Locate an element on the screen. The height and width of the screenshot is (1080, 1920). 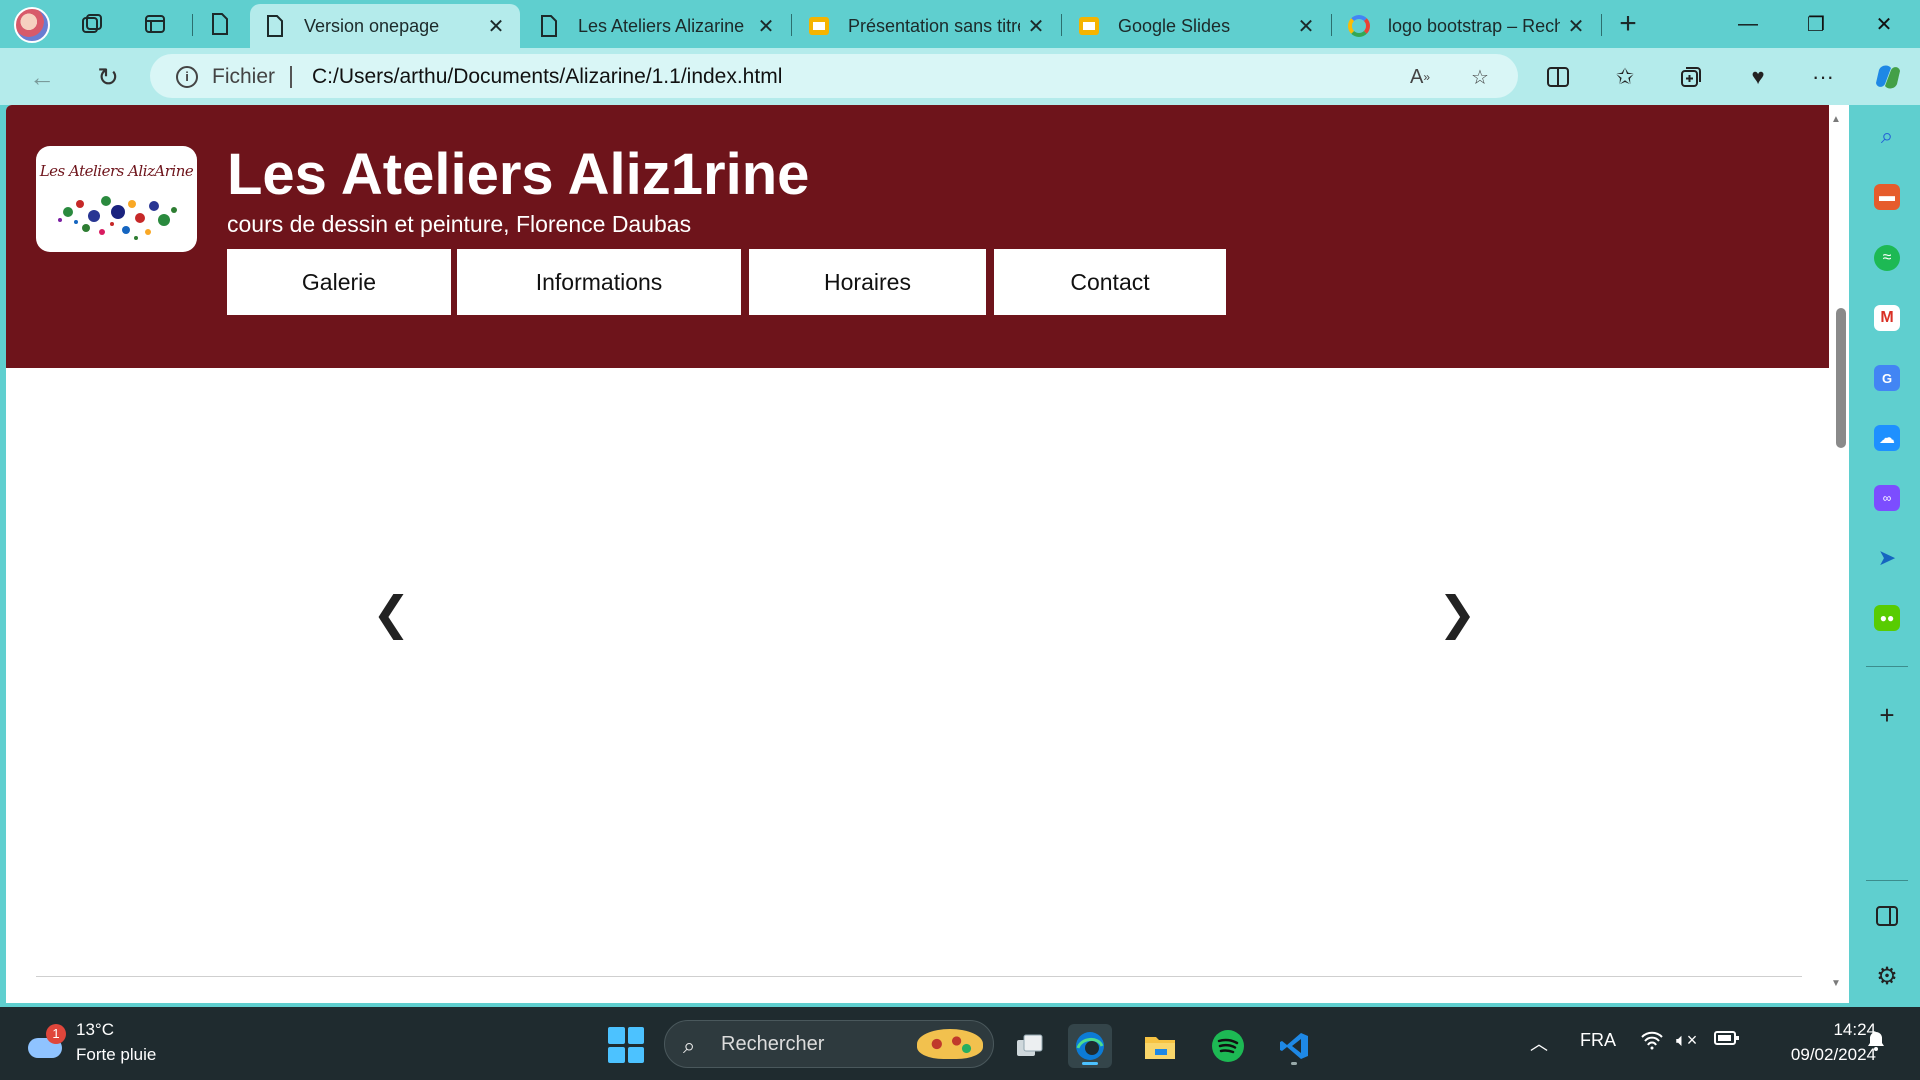
add-icon: + is located at coordinates (1887, 715).